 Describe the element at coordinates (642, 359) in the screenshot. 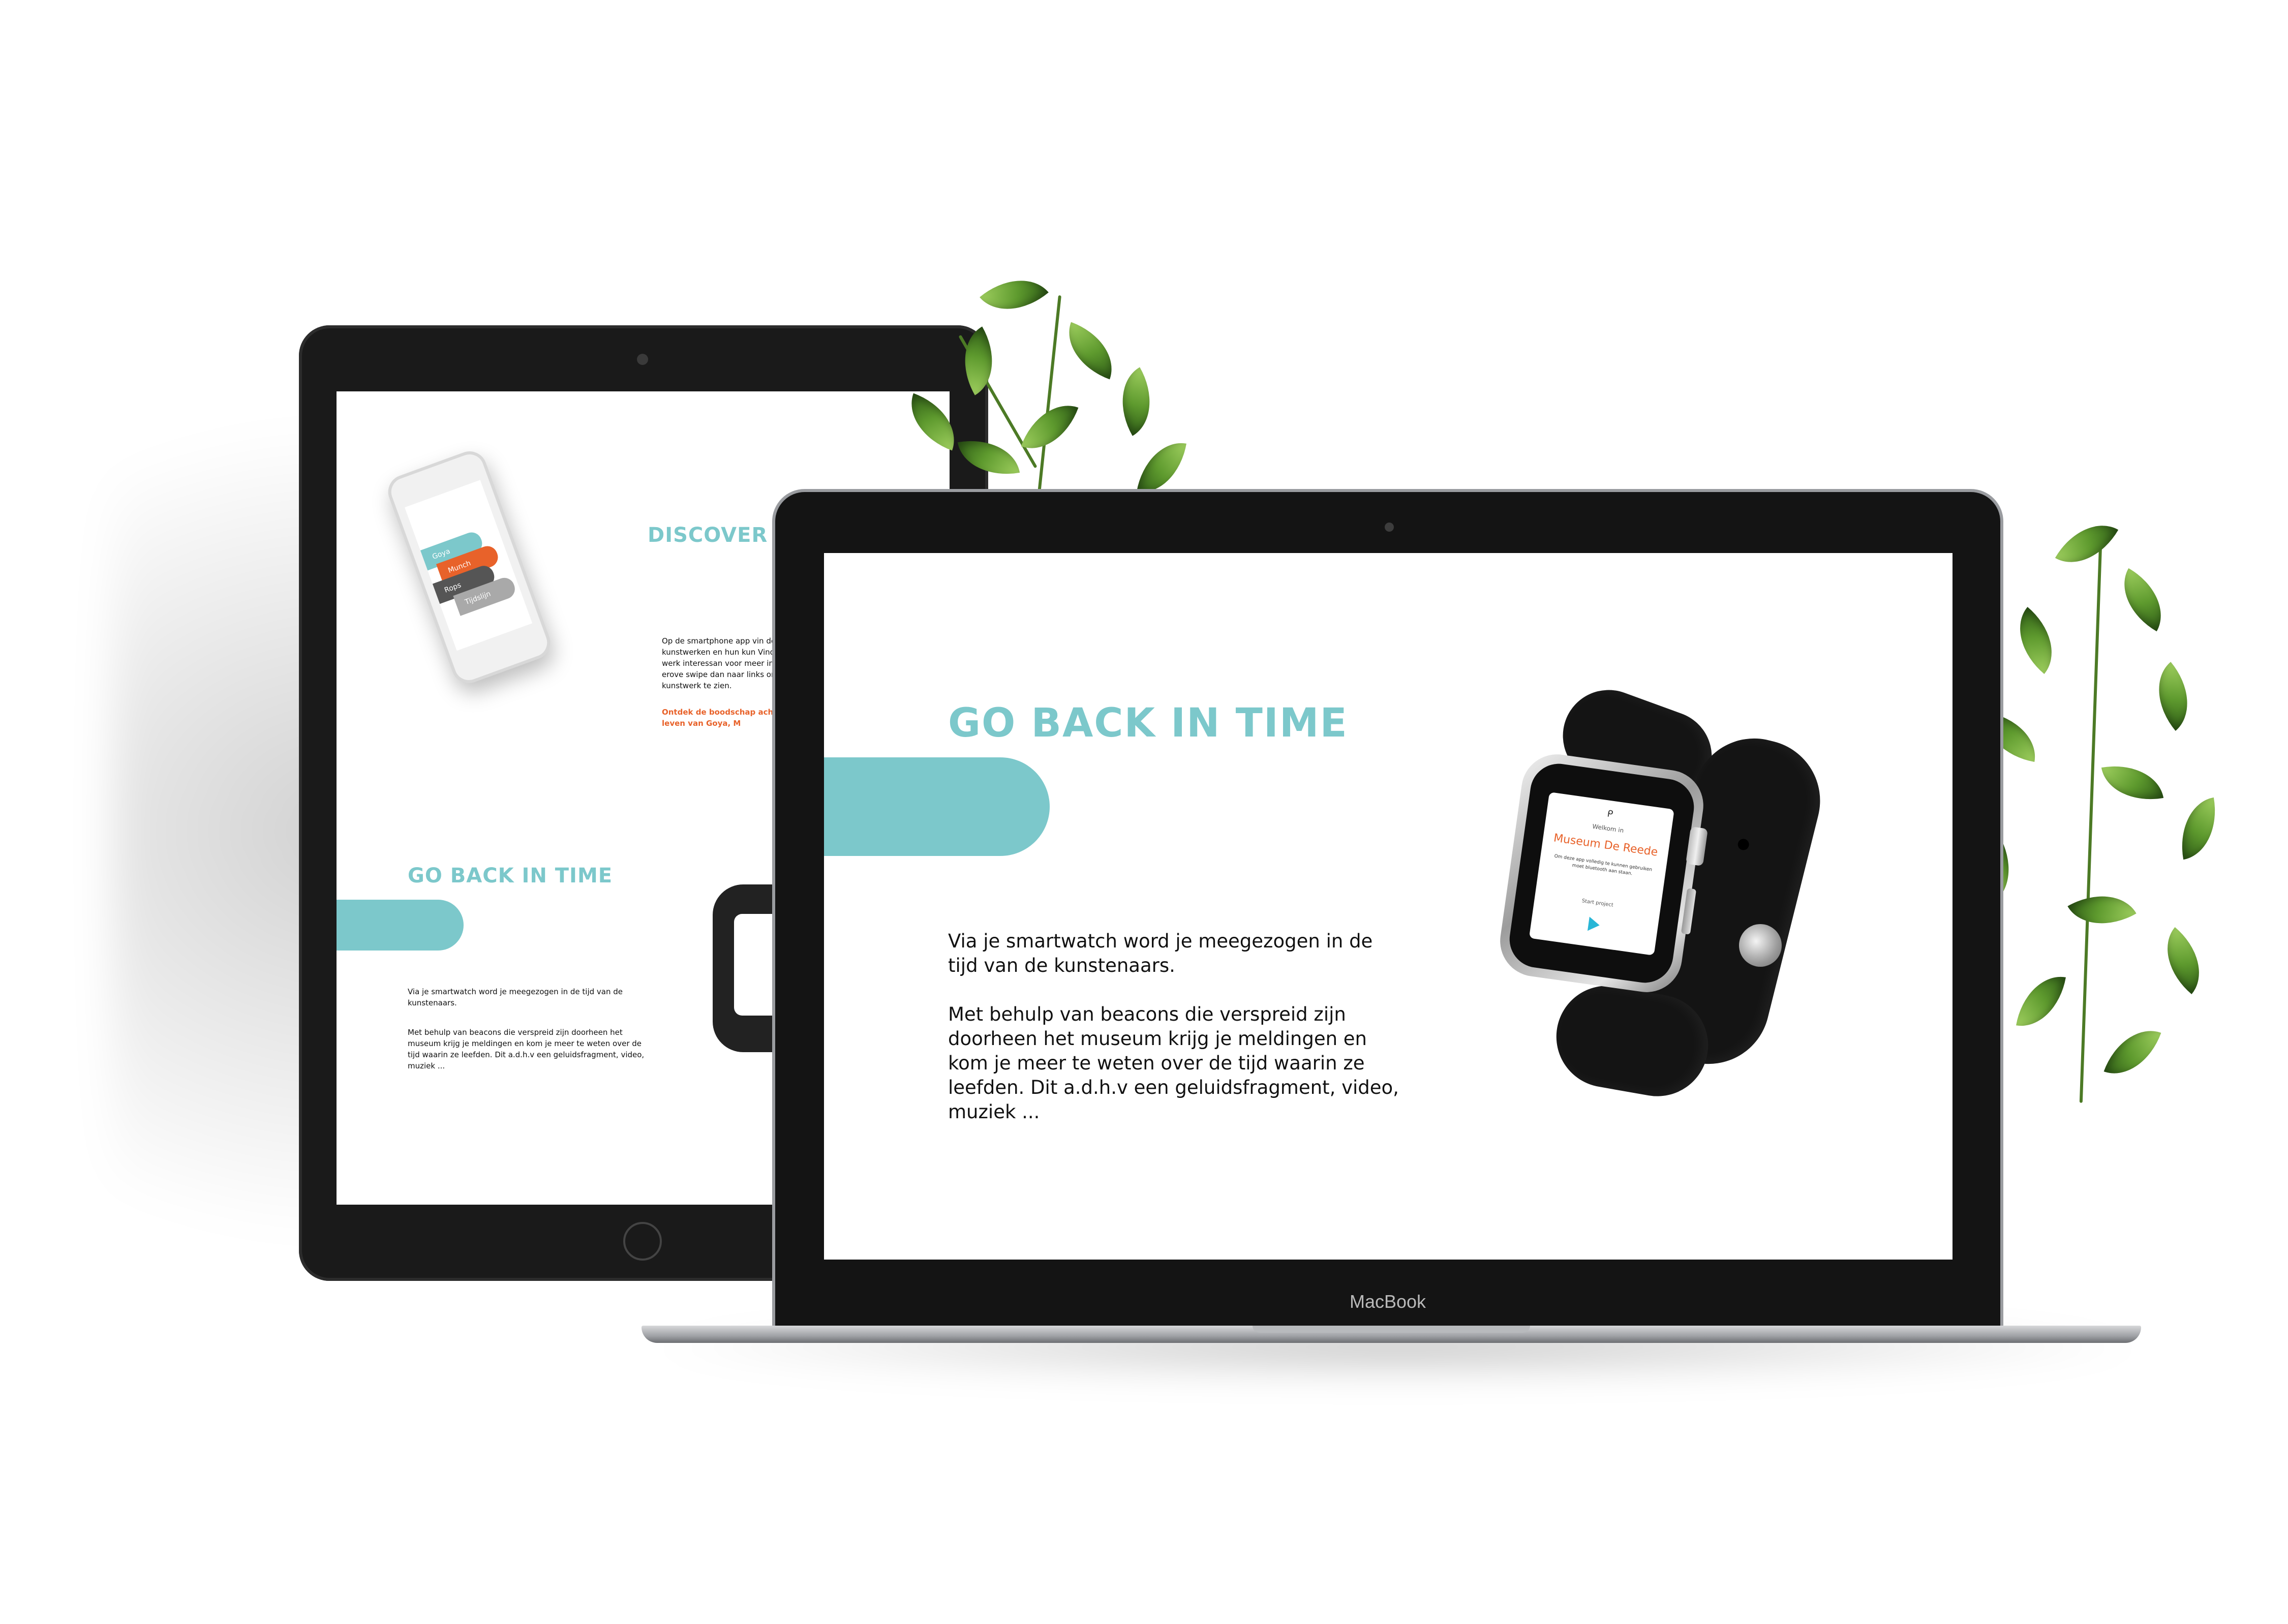

I see `tablet-camera` at that location.